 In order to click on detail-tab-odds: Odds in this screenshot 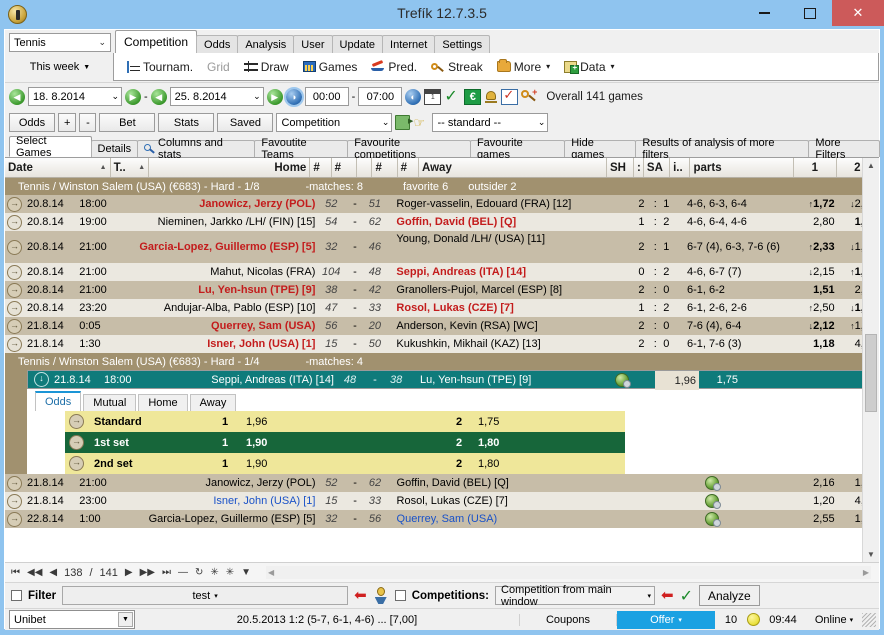, I will do `click(58, 401)`.